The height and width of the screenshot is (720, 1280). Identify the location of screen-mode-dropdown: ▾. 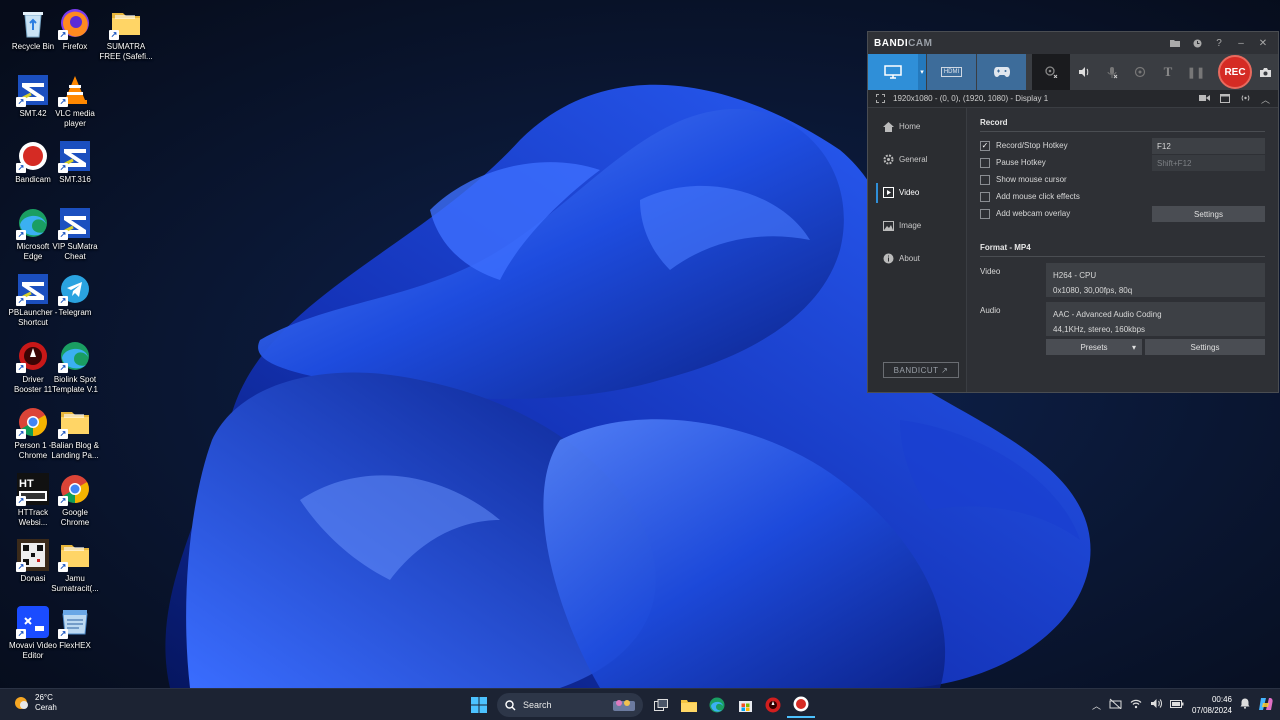
(922, 72).